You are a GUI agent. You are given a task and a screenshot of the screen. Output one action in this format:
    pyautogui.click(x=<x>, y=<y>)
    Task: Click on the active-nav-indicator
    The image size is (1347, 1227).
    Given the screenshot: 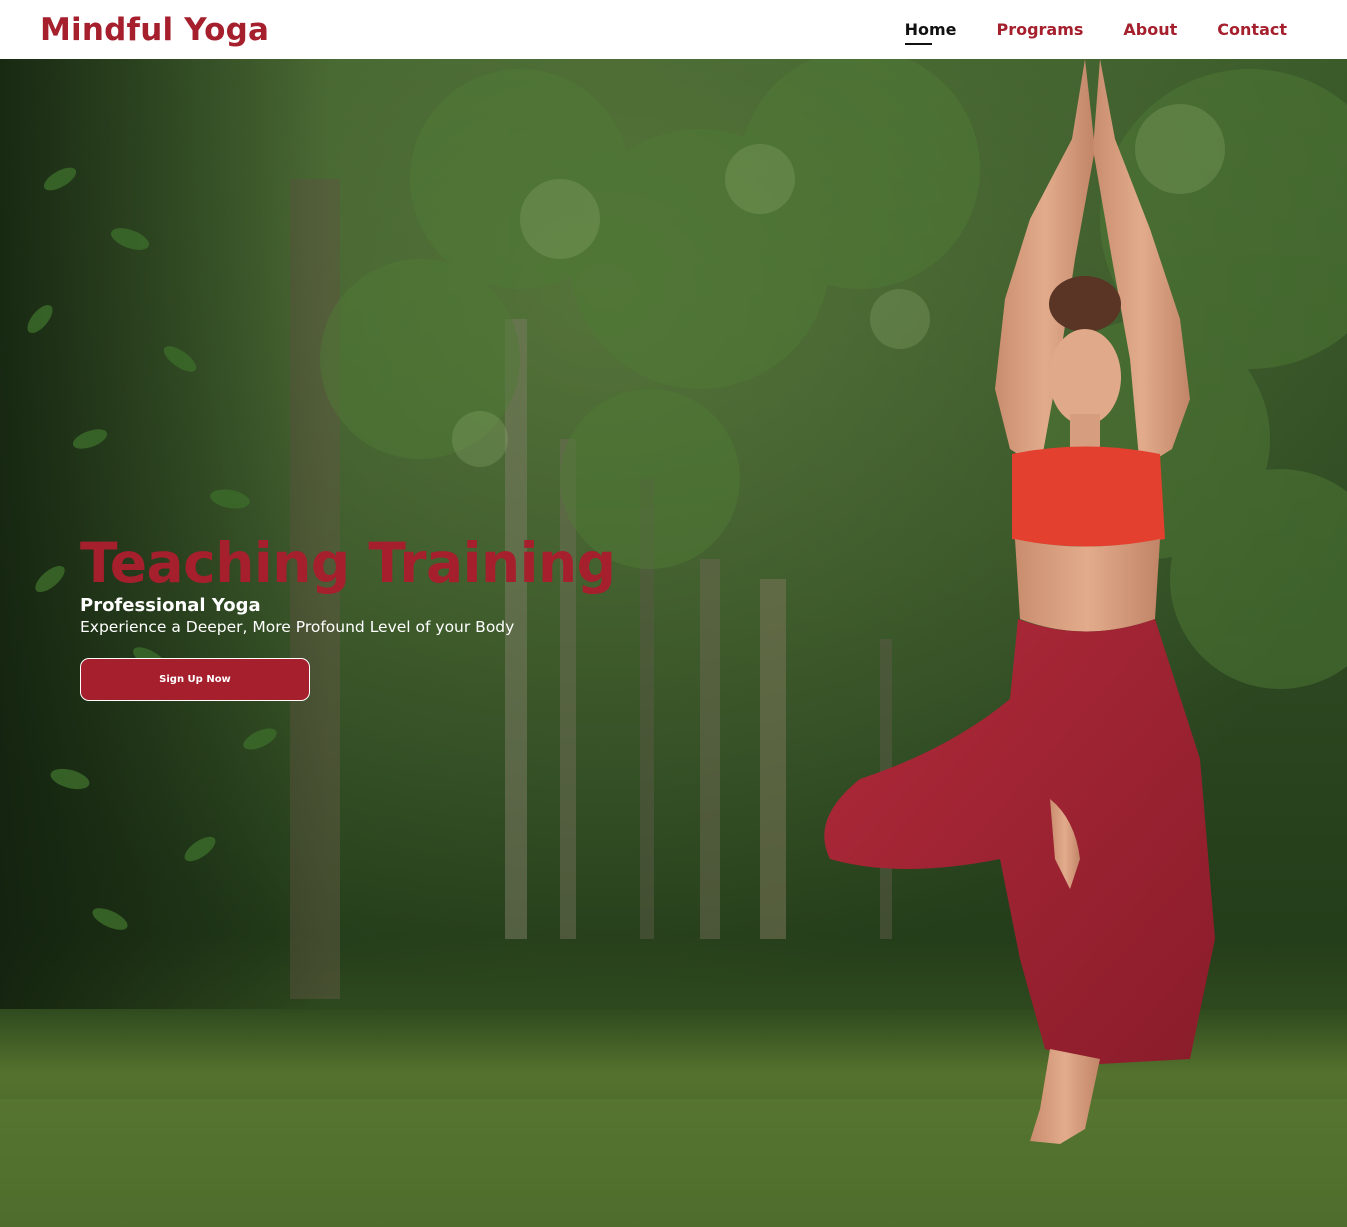 What is the action you would take?
    pyautogui.click(x=918, y=44)
    